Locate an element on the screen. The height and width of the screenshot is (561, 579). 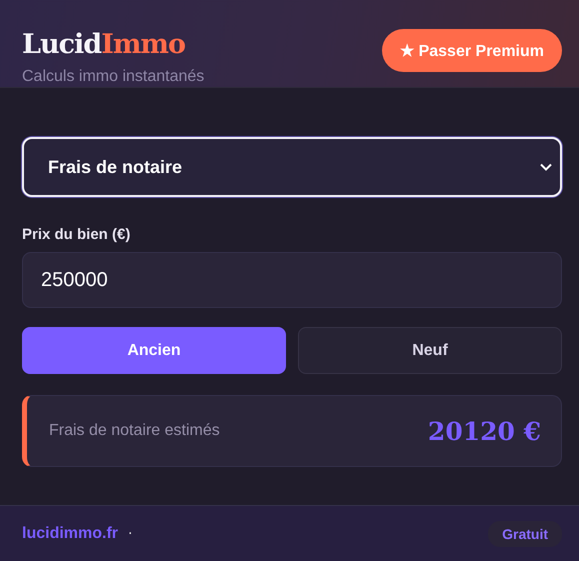
result-value: 20120 € is located at coordinates (484, 431).